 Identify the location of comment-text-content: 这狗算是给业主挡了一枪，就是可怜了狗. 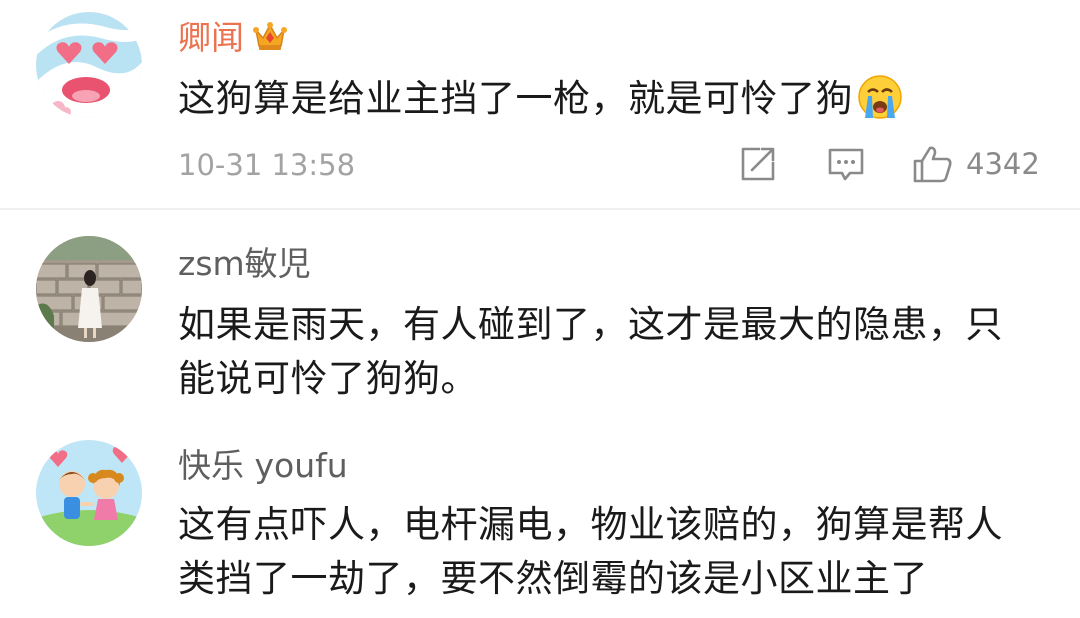
(515, 98).